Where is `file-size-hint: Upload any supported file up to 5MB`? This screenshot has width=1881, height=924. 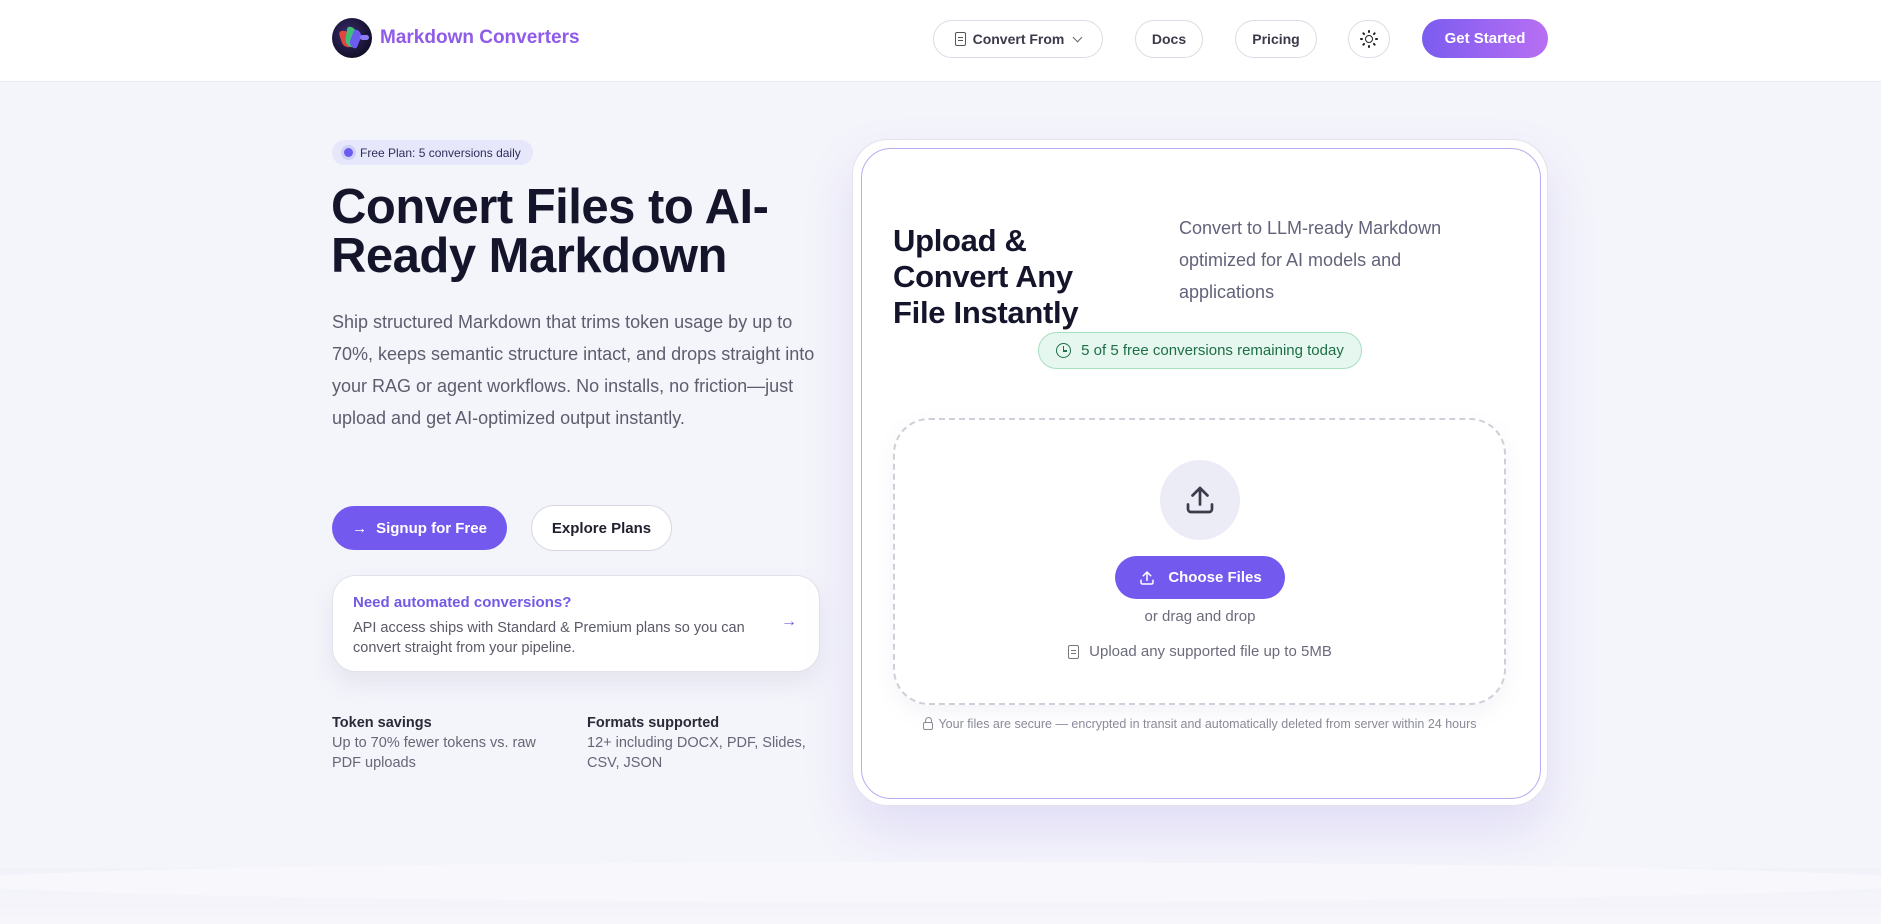 file-size-hint: Upload any supported file up to 5MB is located at coordinates (1200, 651).